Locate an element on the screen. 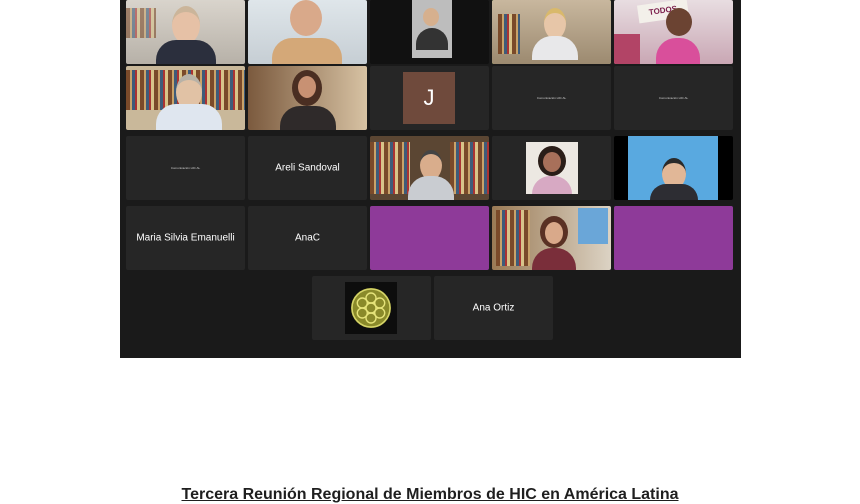 The height and width of the screenshot is (504, 860). participant-name-label: AnaC is located at coordinates (307, 238).